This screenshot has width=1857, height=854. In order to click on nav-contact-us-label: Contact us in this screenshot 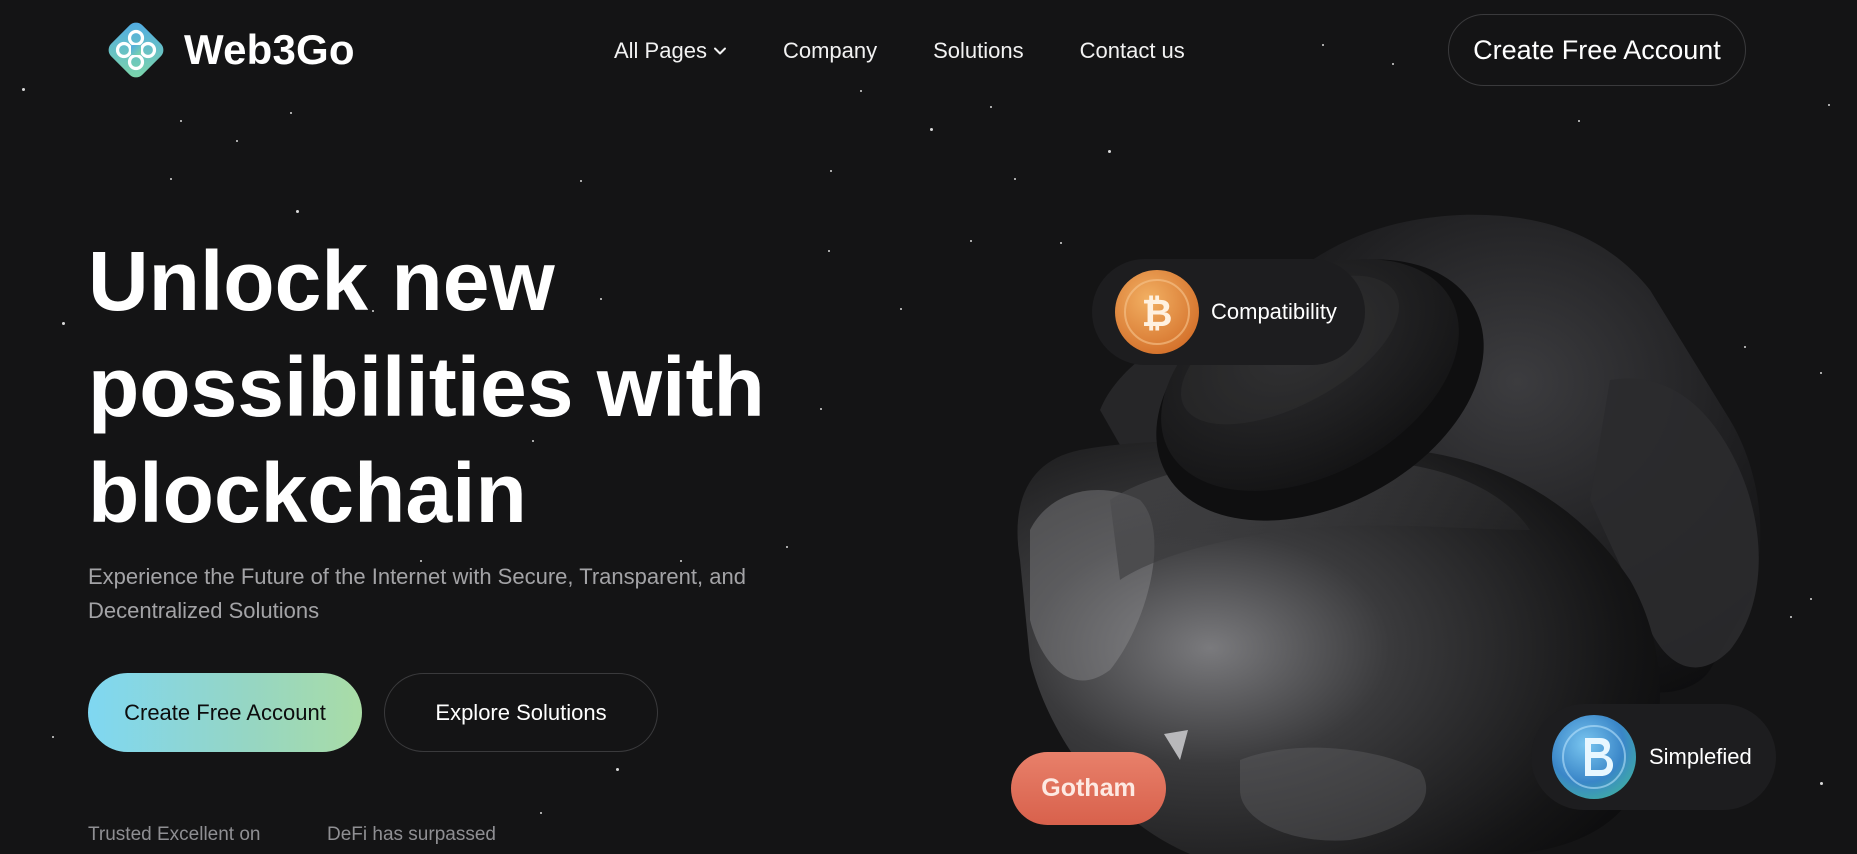, I will do `click(1132, 50)`.